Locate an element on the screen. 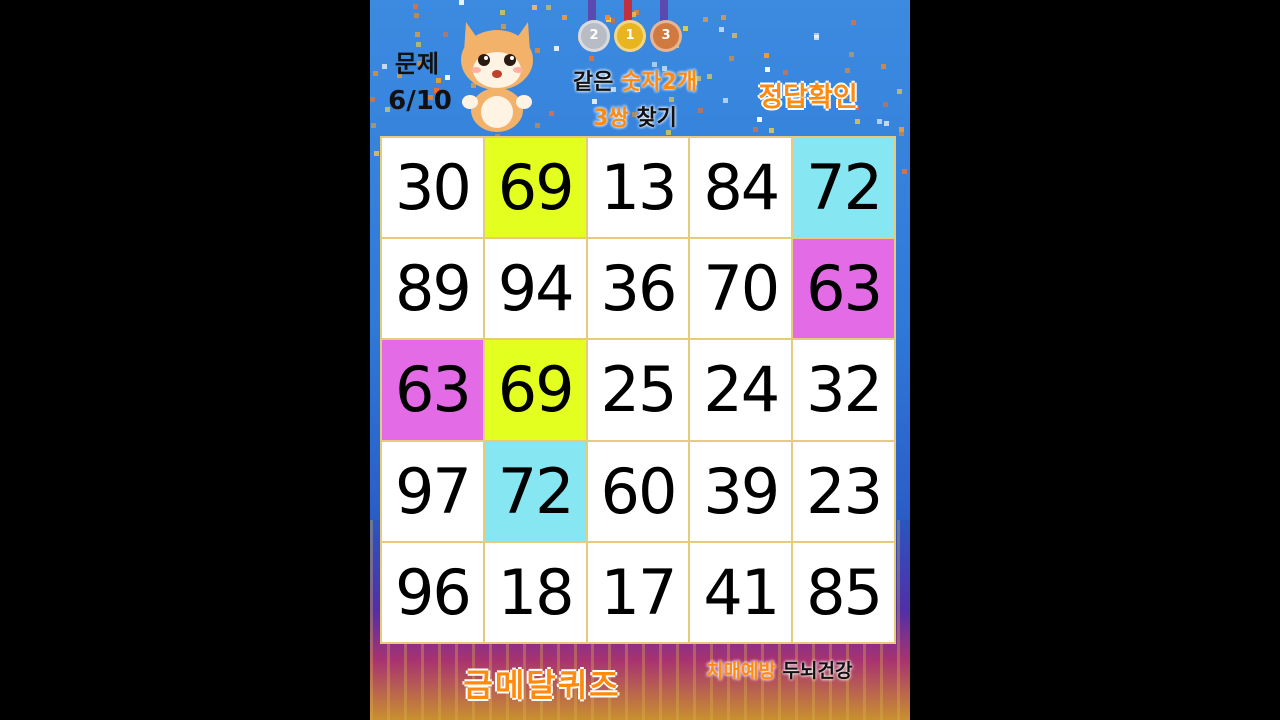 The height and width of the screenshot is (720, 1280). grid-cell: 97 is located at coordinates (432, 491).